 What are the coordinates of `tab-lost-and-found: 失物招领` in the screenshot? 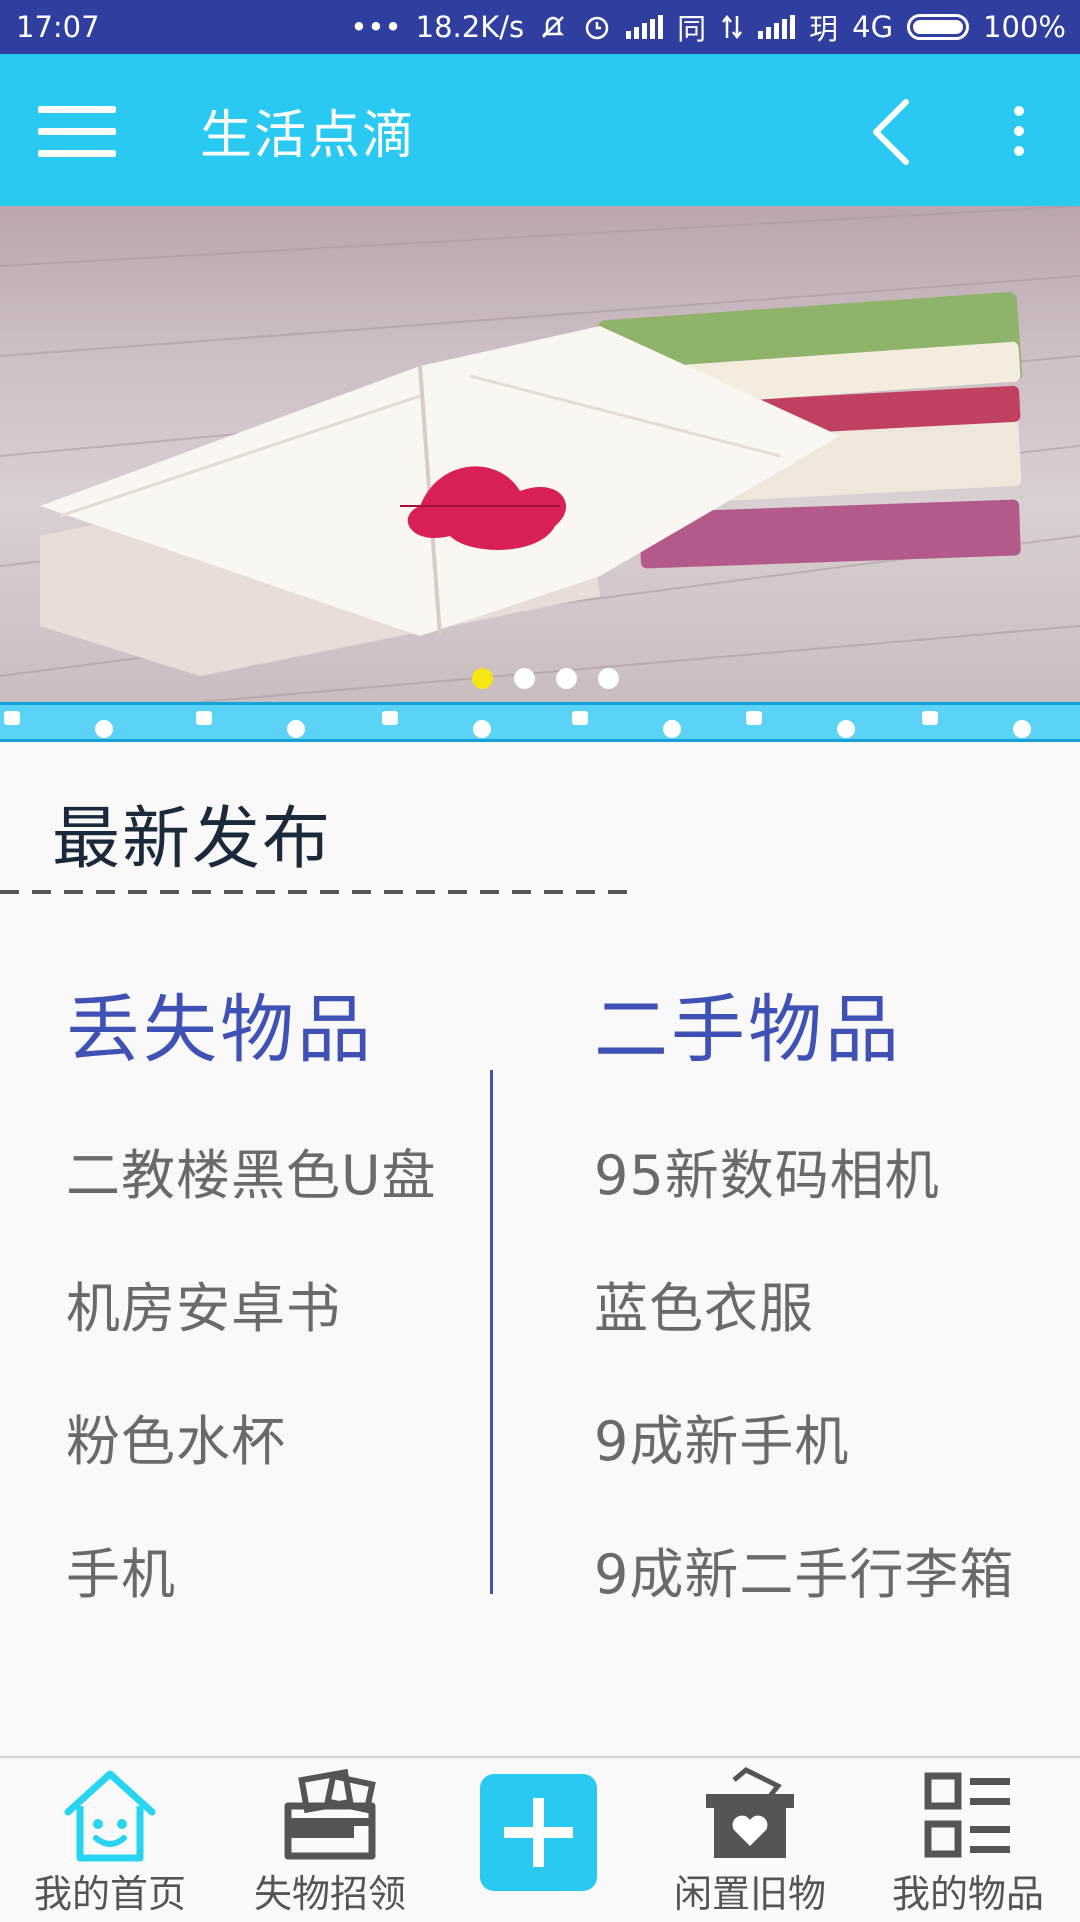 It's located at (330, 1840).